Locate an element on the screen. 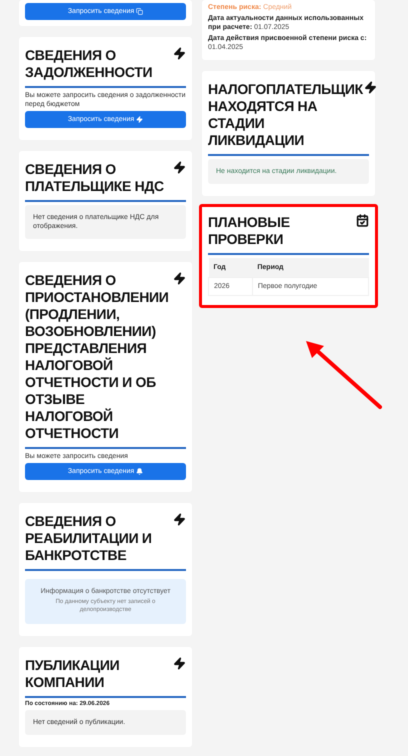  card-title: СВЕДЕНИЯ О РЕАБИЛИТАЦИИ И БАНКРОТСТВЕ is located at coordinates (89, 538).